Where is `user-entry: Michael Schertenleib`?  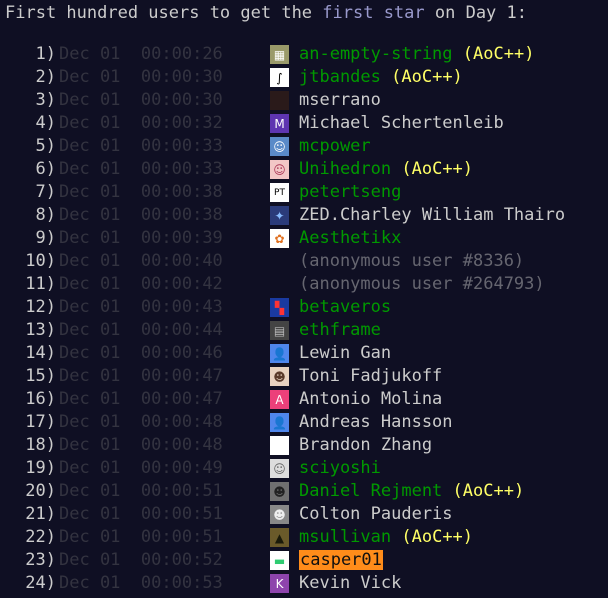
user-entry: Michael Schertenleib is located at coordinates (401, 123).